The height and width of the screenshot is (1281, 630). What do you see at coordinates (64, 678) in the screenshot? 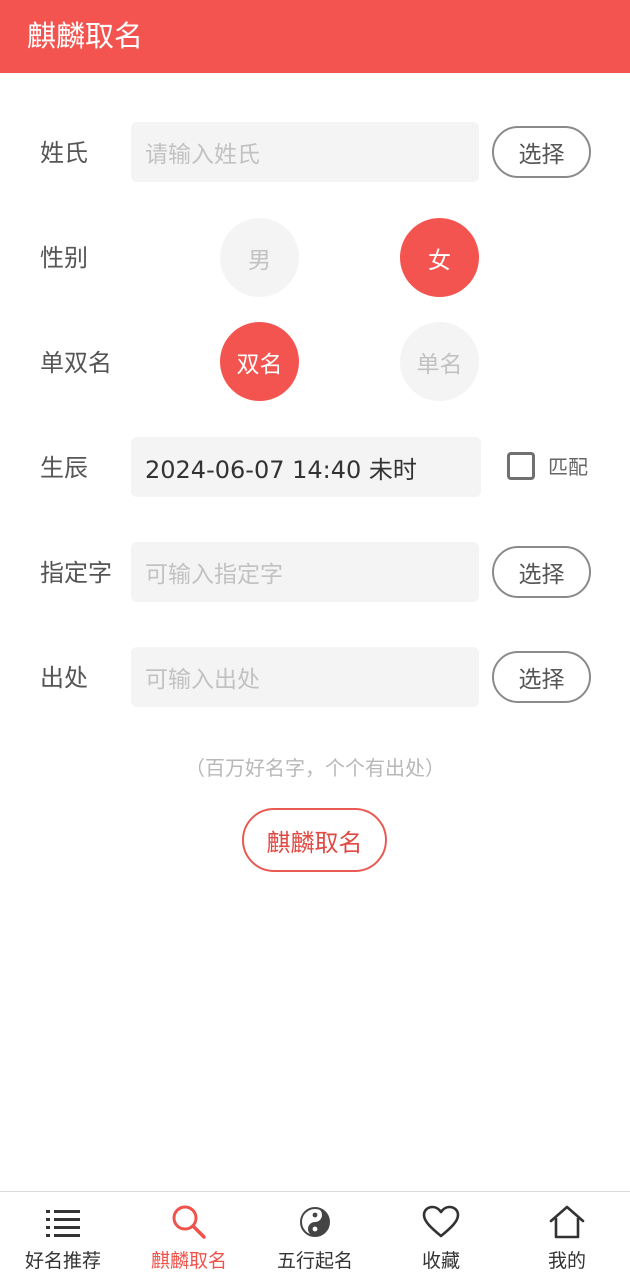
I see `source-label: 出处` at bounding box center [64, 678].